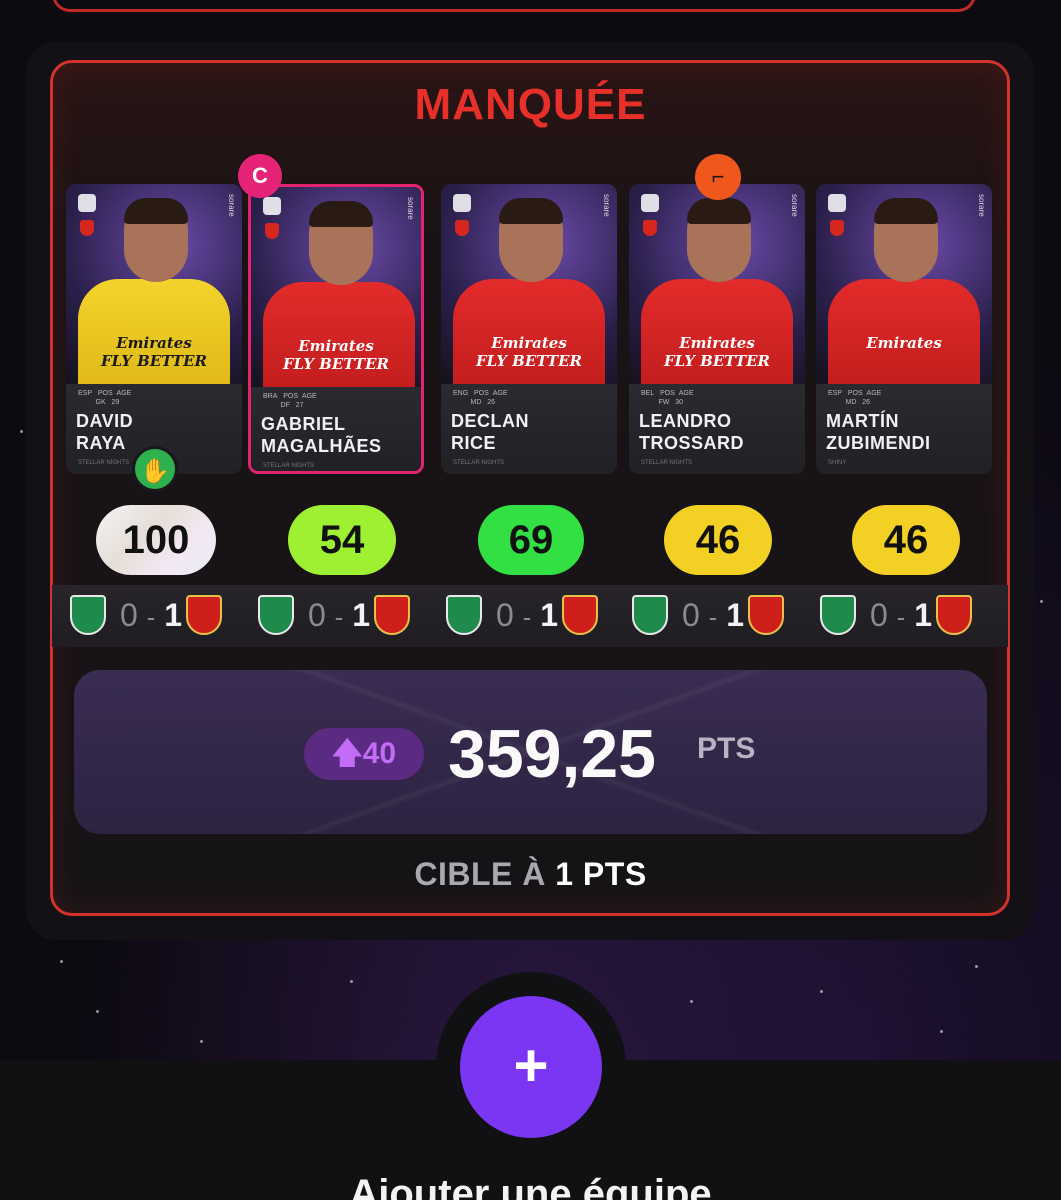 This screenshot has height=1200, width=1061. I want to click on player-age: 29, so click(115, 402).